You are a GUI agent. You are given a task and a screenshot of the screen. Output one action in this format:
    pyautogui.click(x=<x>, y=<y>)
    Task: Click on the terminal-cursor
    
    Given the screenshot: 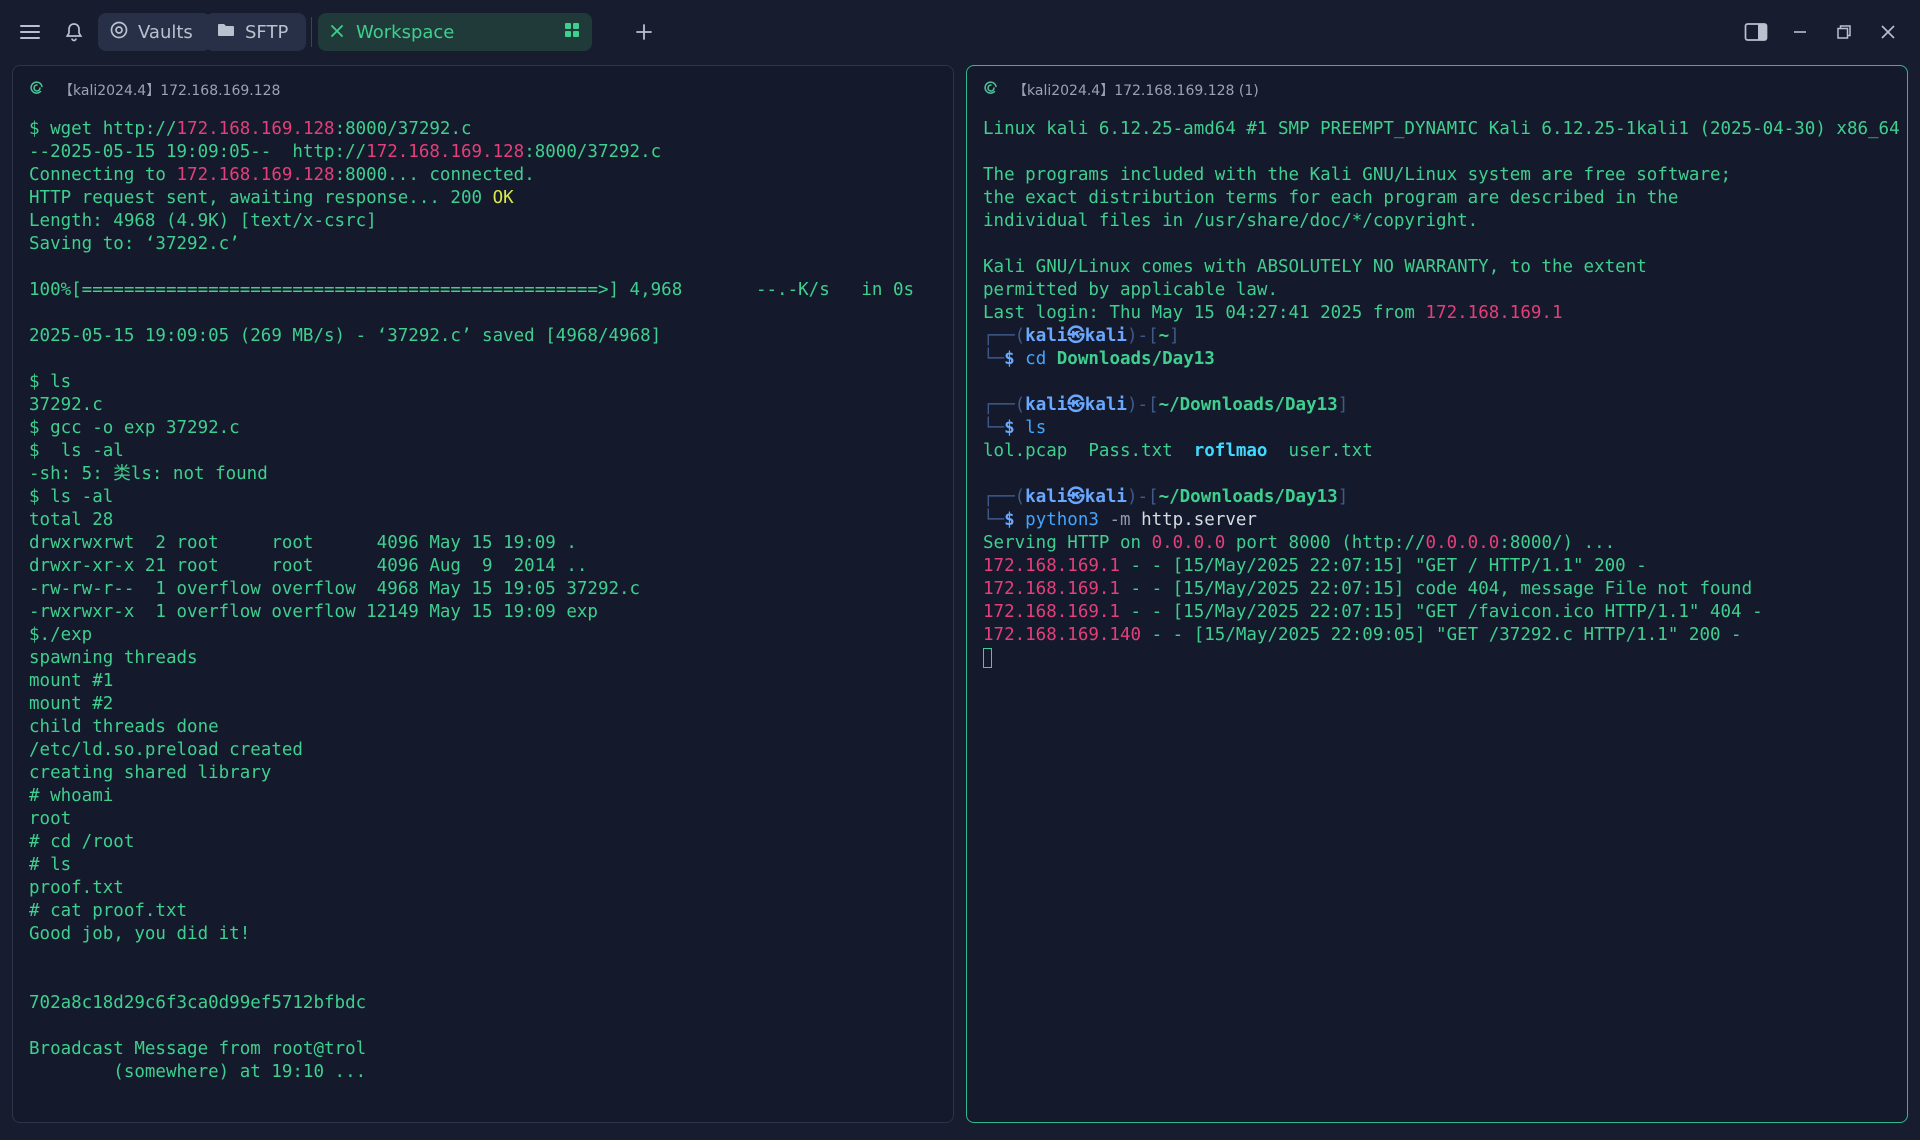 What is the action you would take?
    pyautogui.click(x=987, y=658)
    